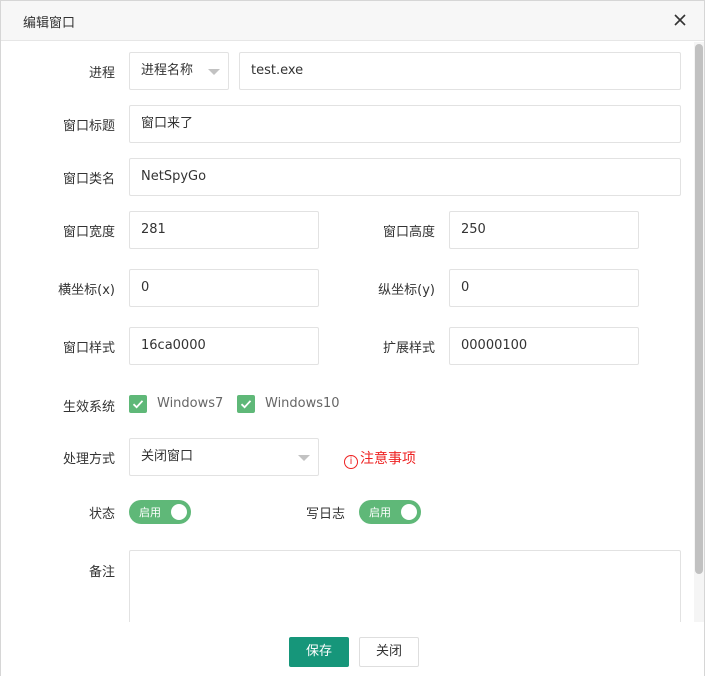  I want to click on window-height-value: 250, so click(473, 229).